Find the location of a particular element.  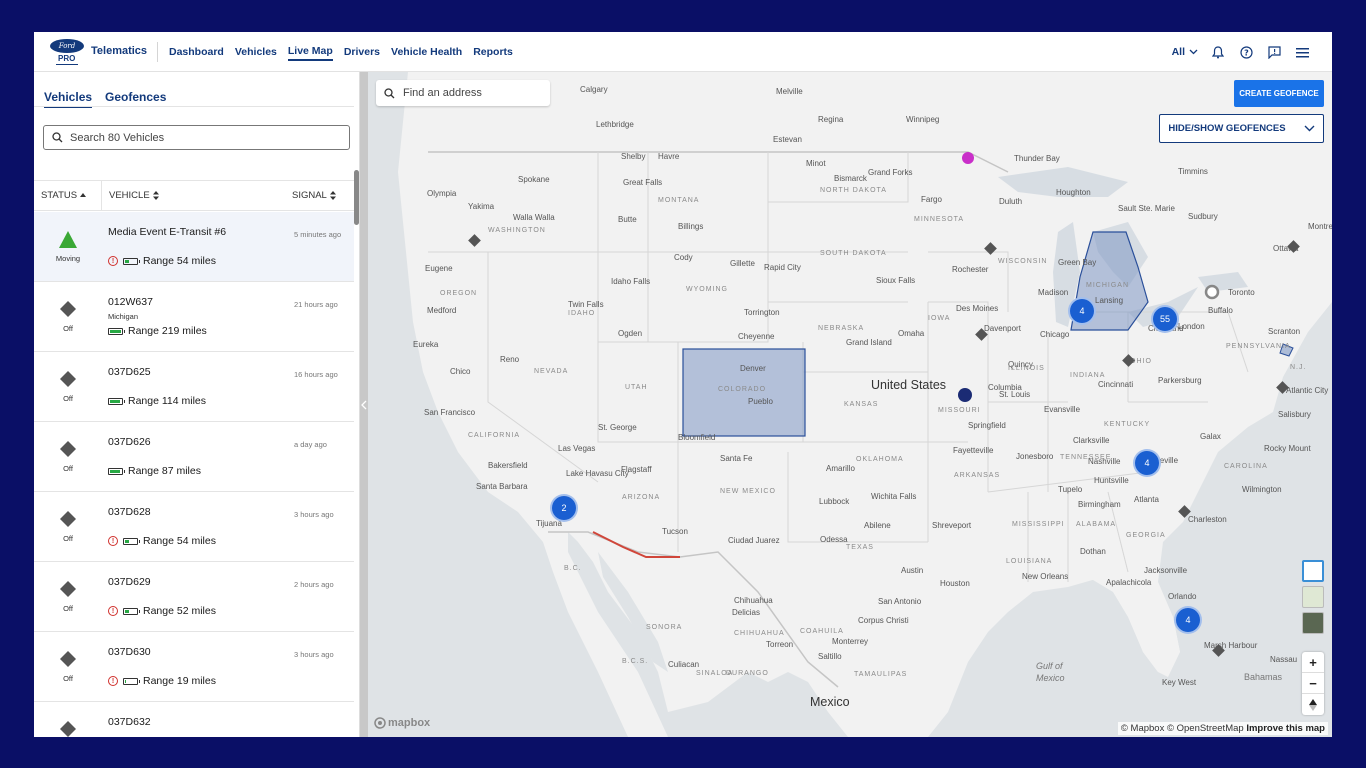

map-style-terrain is located at coordinates (1313, 597).